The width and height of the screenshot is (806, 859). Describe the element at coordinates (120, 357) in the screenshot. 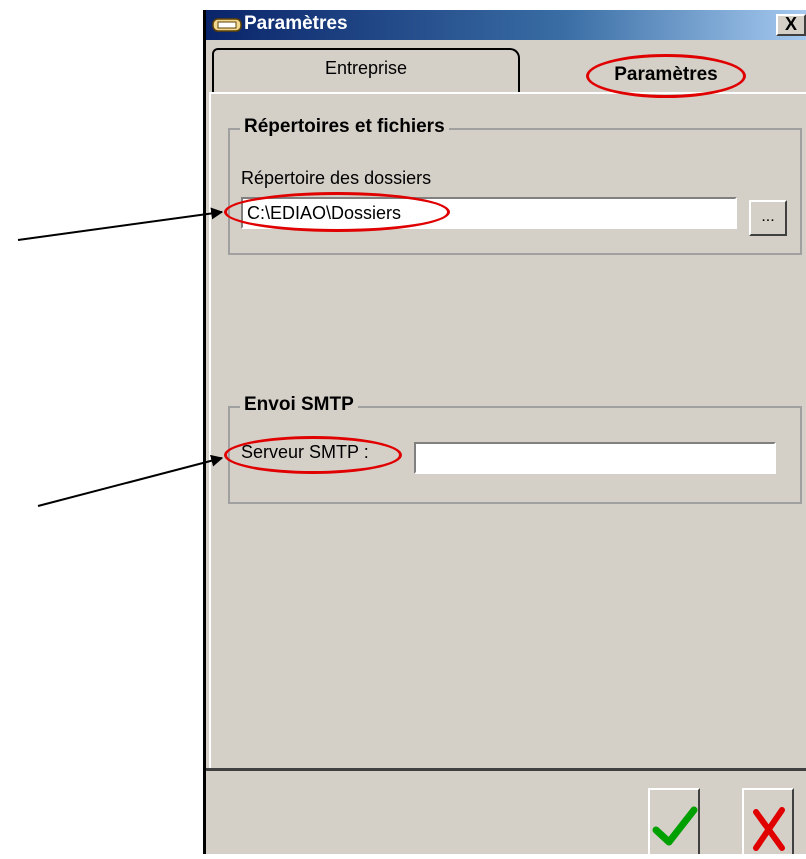

I see `annotation-arrows` at that location.